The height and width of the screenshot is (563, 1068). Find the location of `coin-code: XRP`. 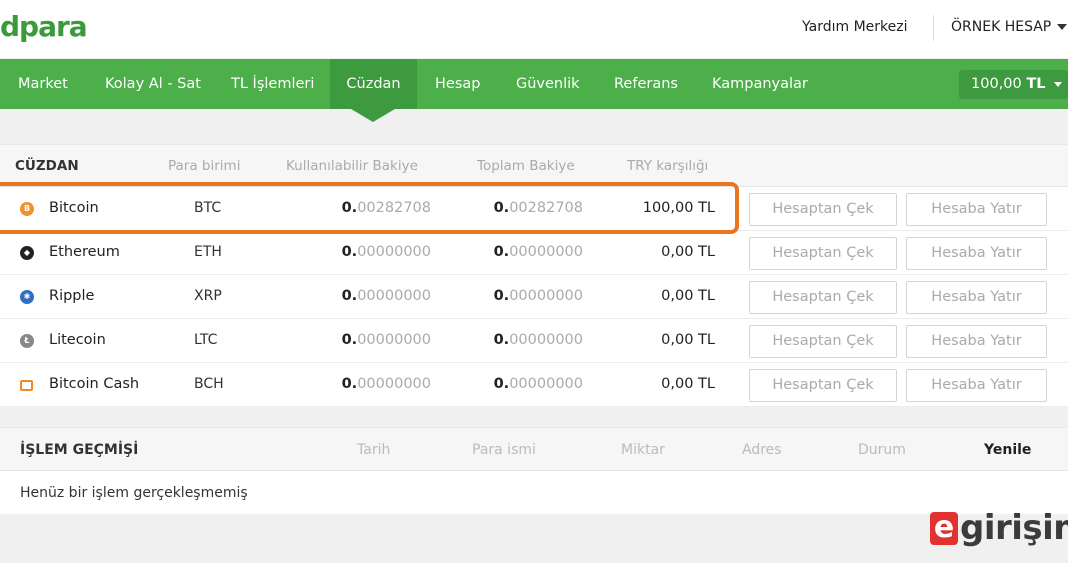

coin-code: XRP is located at coordinates (208, 296).